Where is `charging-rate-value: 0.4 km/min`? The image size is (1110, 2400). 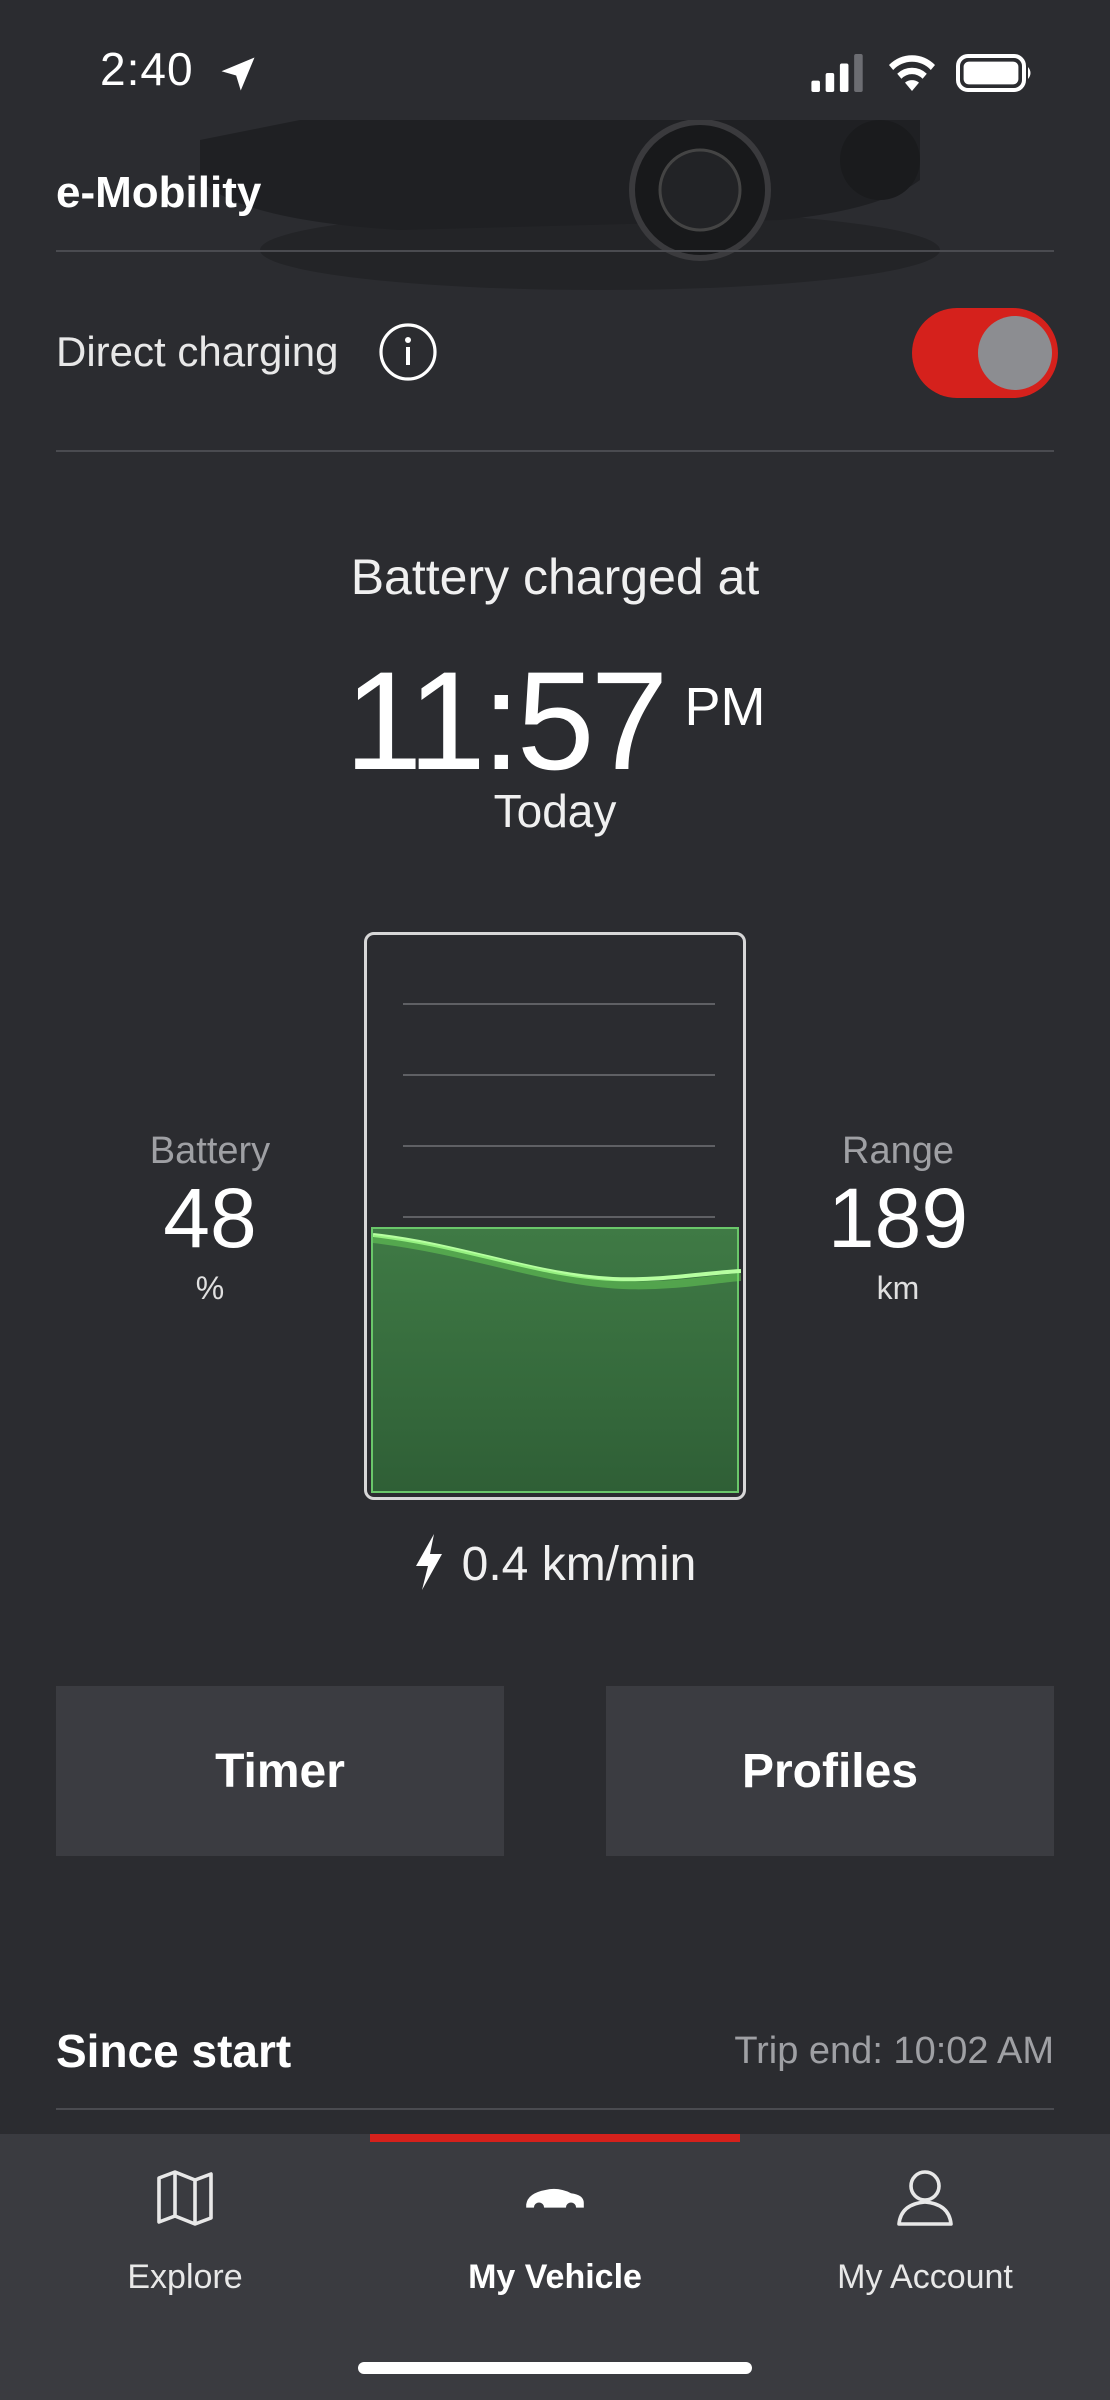
charging-rate-value: 0.4 km/min is located at coordinates (579, 1564).